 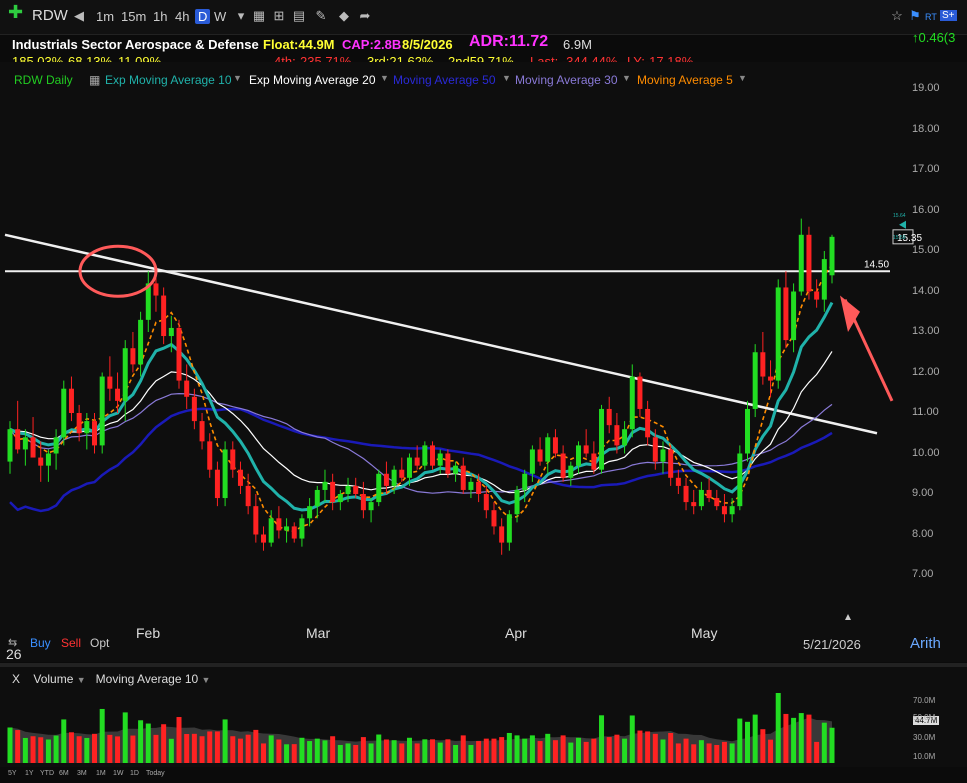 What do you see at coordinates (133, 16) in the screenshot?
I see `interval-15m: 15m` at bounding box center [133, 16].